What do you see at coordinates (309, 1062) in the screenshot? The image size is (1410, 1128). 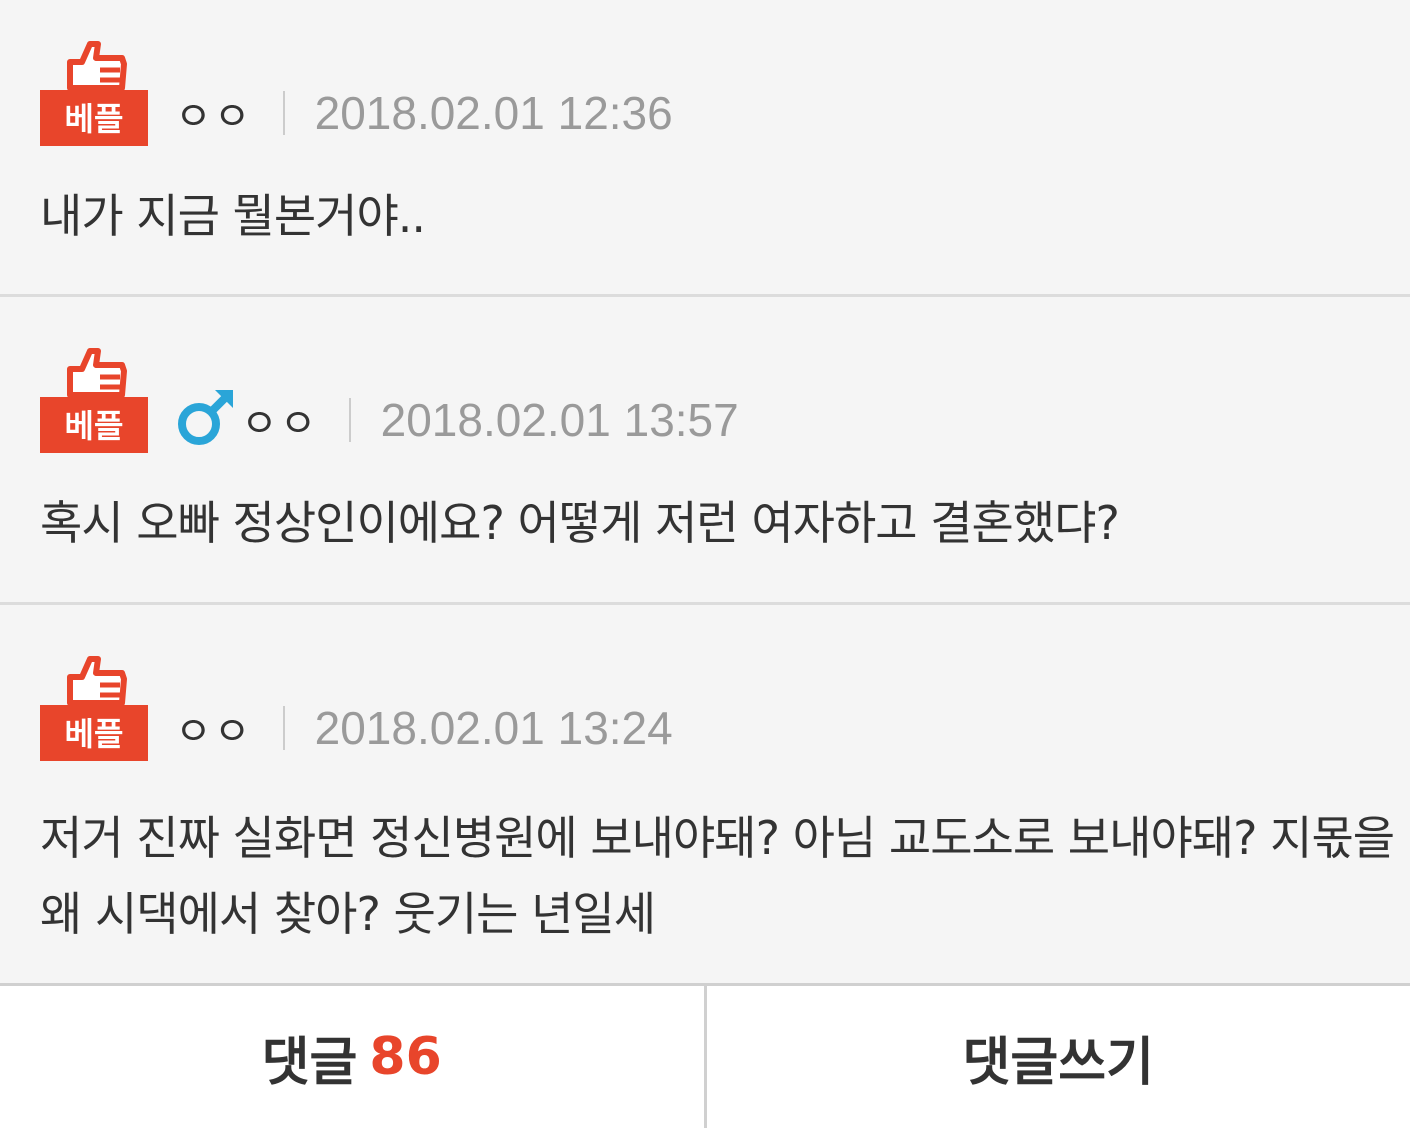 I see `comments-label: 댓글` at bounding box center [309, 1062].